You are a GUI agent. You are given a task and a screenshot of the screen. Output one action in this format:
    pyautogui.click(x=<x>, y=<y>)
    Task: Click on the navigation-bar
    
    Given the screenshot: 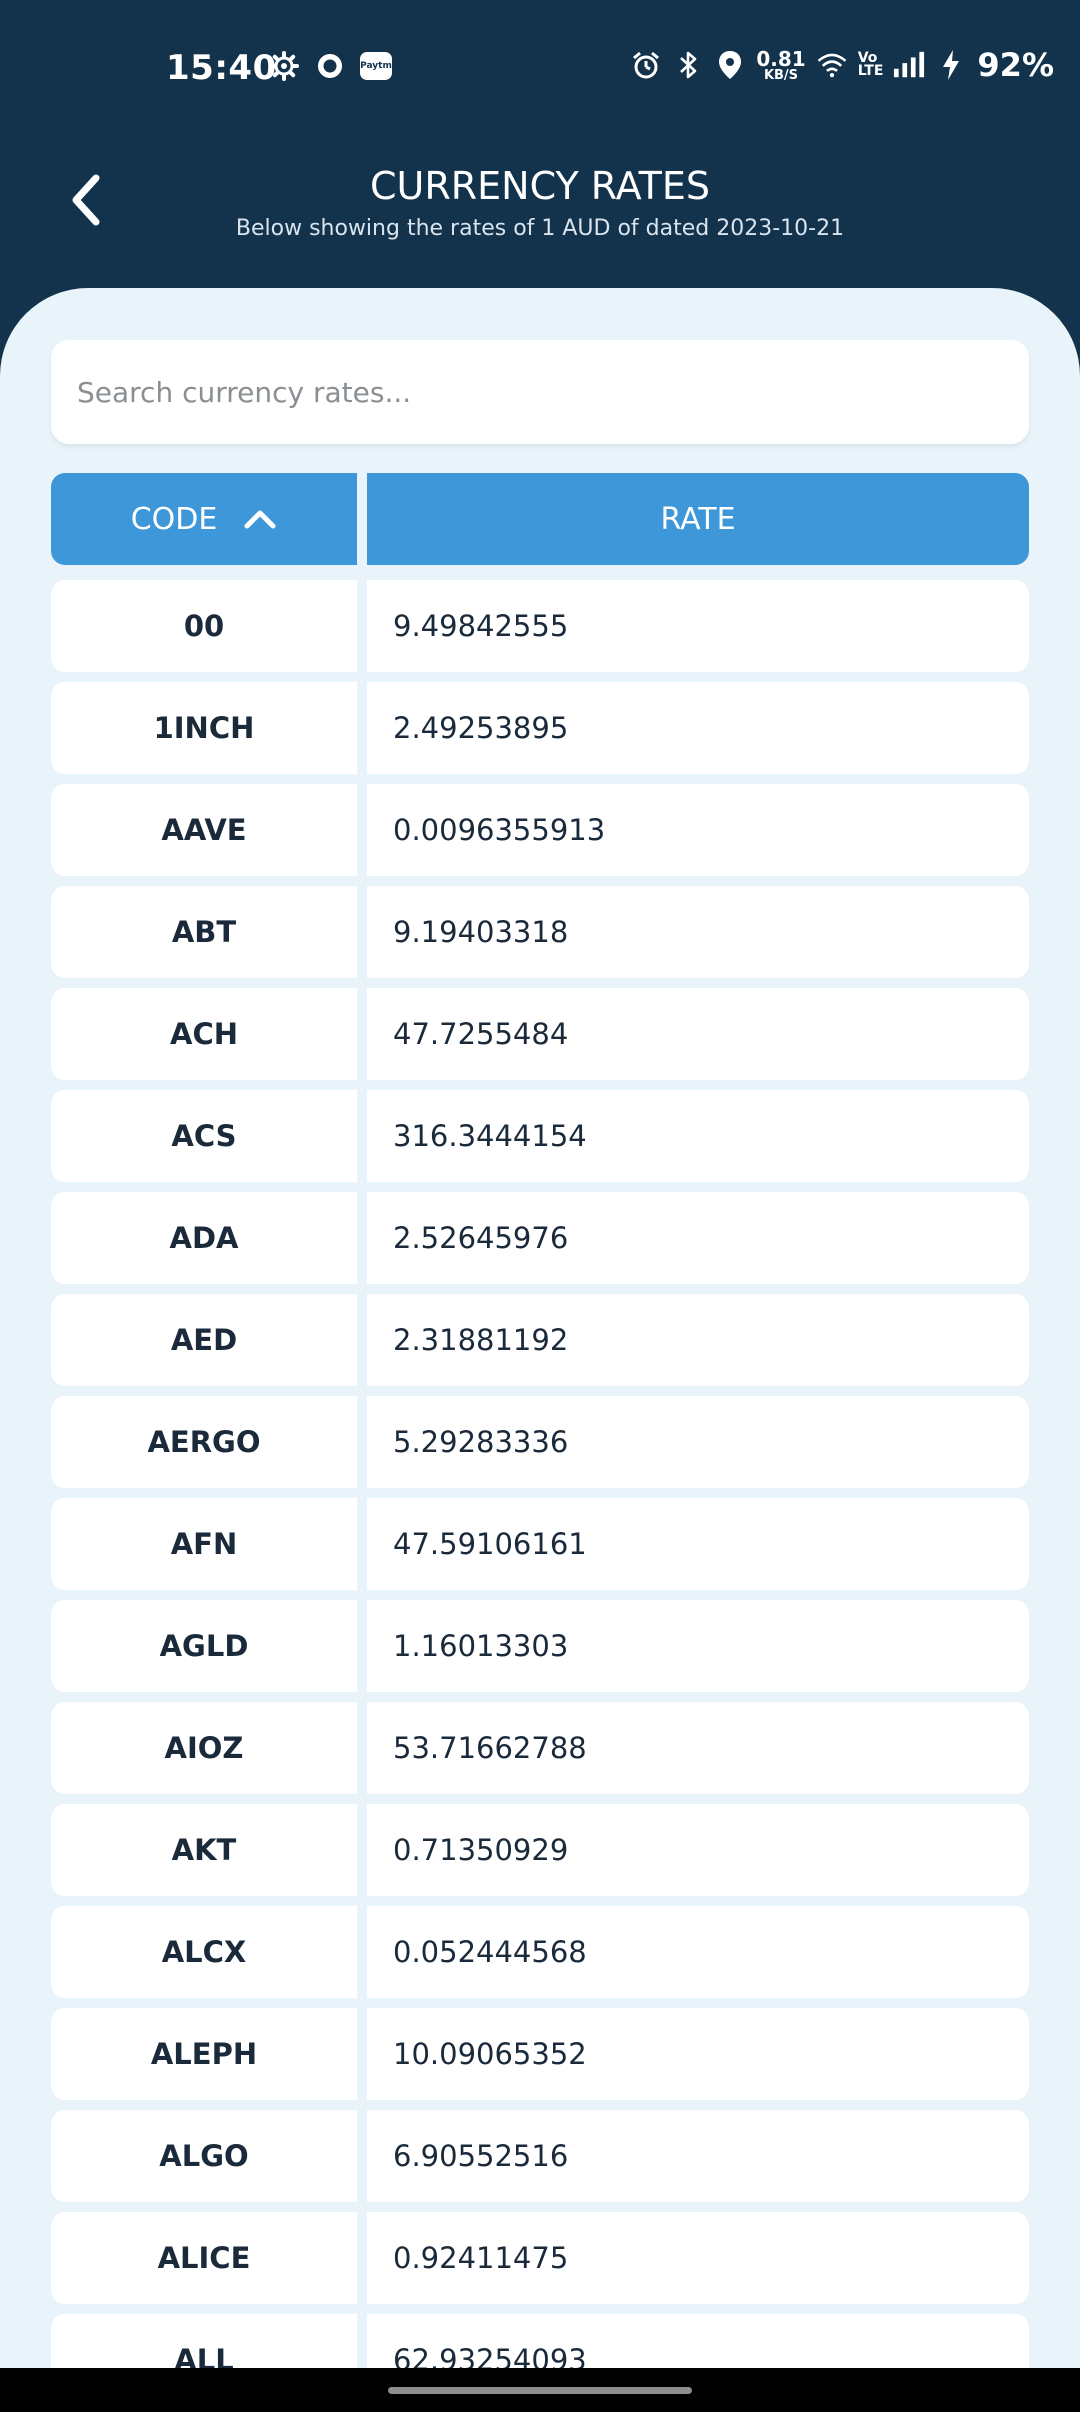 What is the action you would take?
    pyautogui.click(x=540, y=2390)
    